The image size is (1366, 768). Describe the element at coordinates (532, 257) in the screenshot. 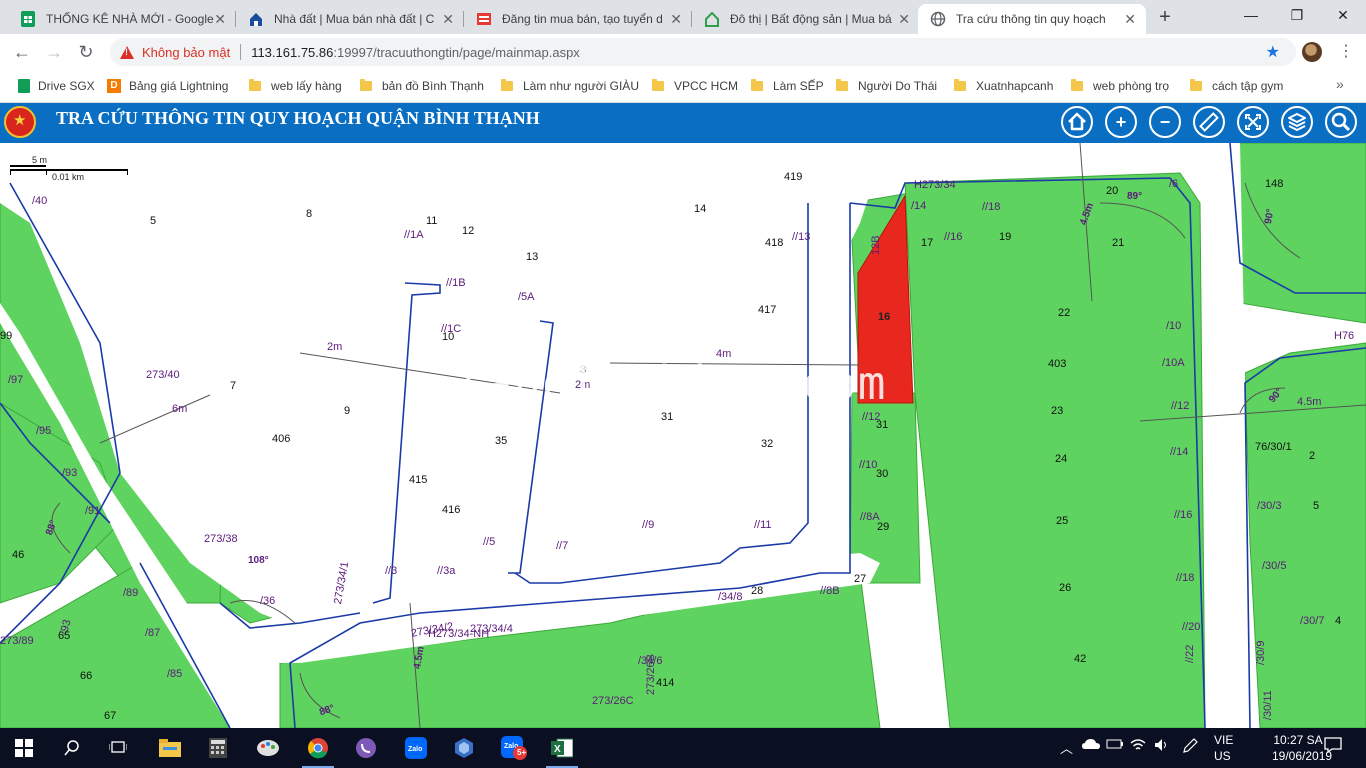

I see `parcel-label: 13` at that location.